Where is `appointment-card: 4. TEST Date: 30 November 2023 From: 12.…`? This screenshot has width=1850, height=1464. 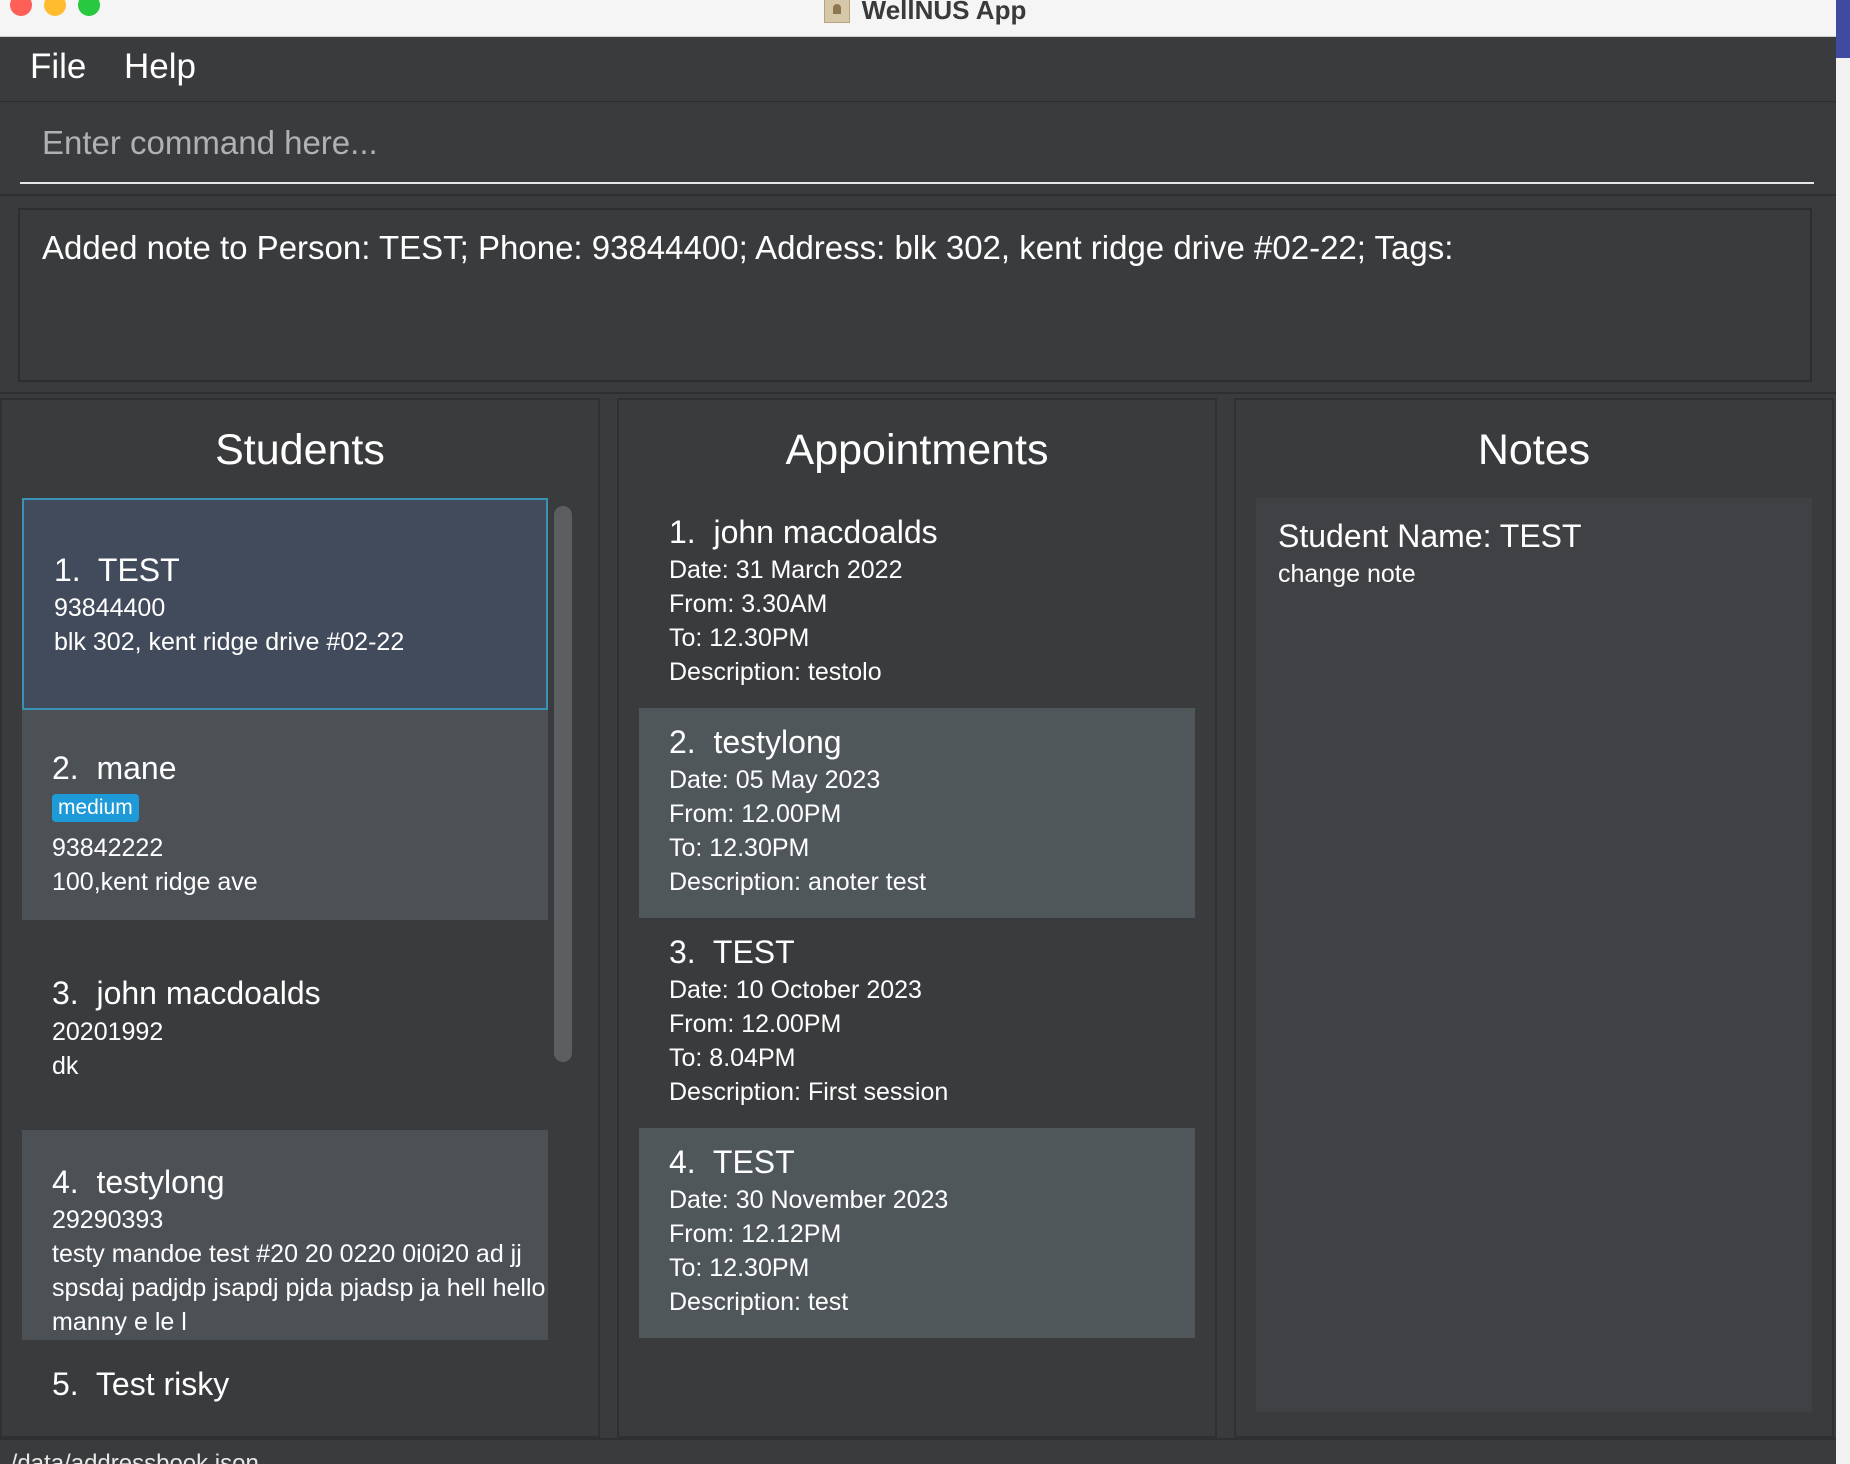 appointment-card: 4. TEST Date: 30 November 2023 From: 12.… is located at coordinates (917, 1233).